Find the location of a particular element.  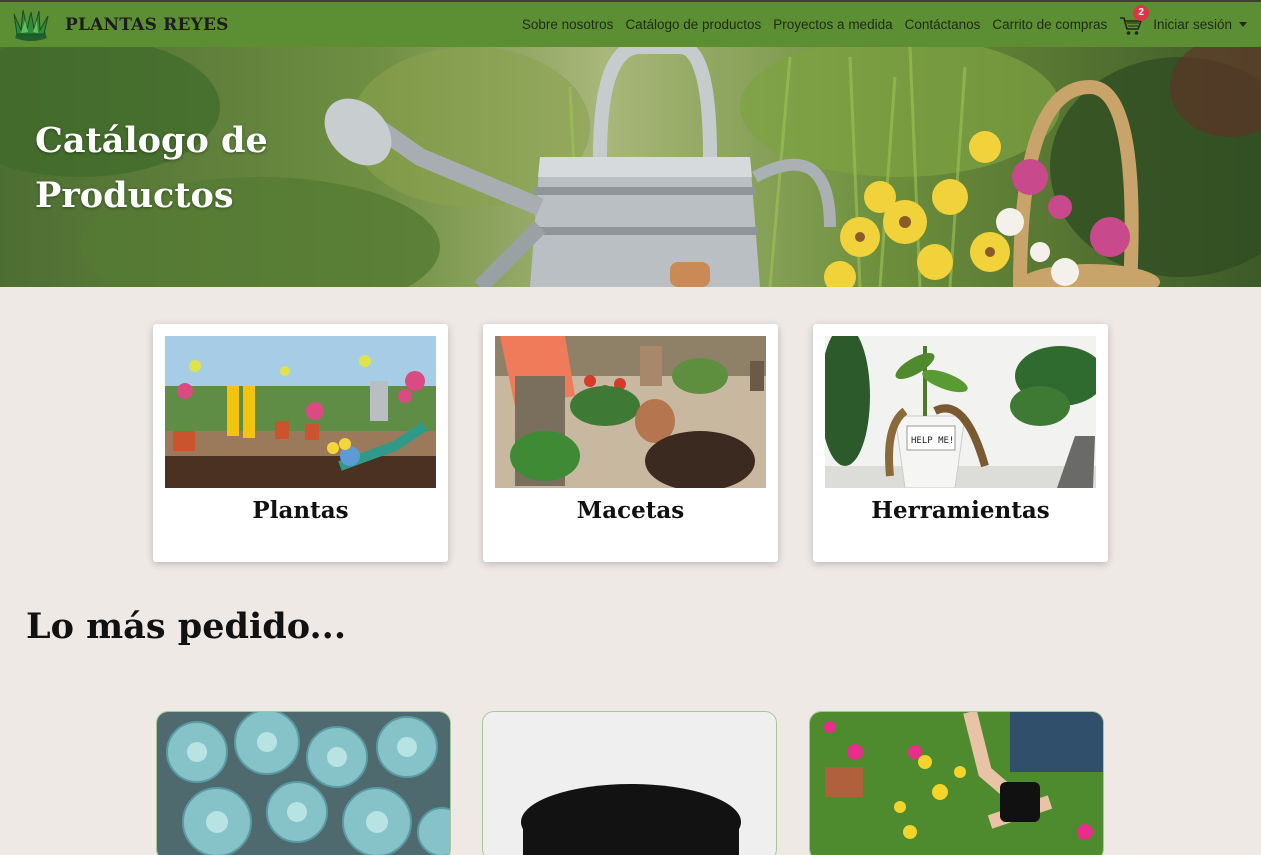

succulents-photo is located at coordinates (303, 783).